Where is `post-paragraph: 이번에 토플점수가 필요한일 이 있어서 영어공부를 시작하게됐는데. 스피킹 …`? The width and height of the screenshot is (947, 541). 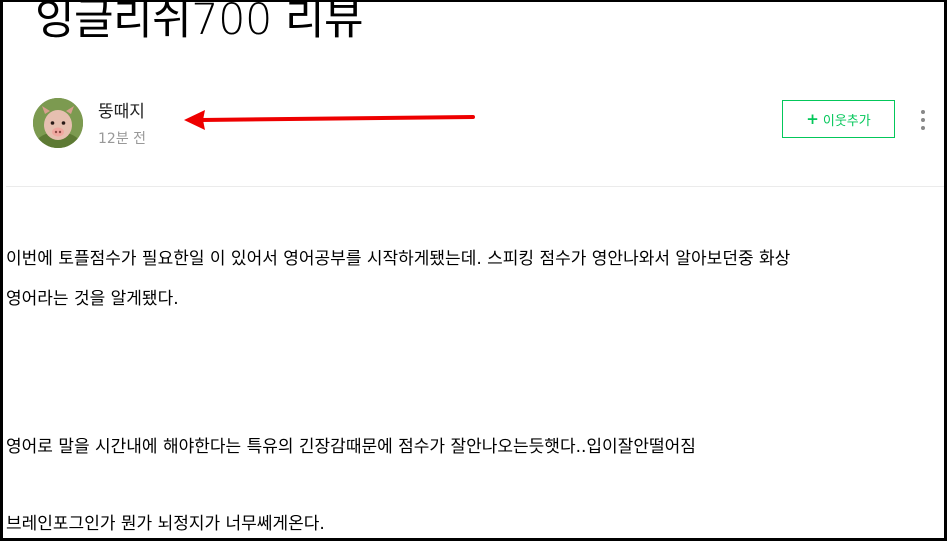 post-paragraph: 이번에 토플점수가 필요한일 이 있어서 영어공부를 시작하게됐는데. 스피킹 … is located at coordinates (398, 259).